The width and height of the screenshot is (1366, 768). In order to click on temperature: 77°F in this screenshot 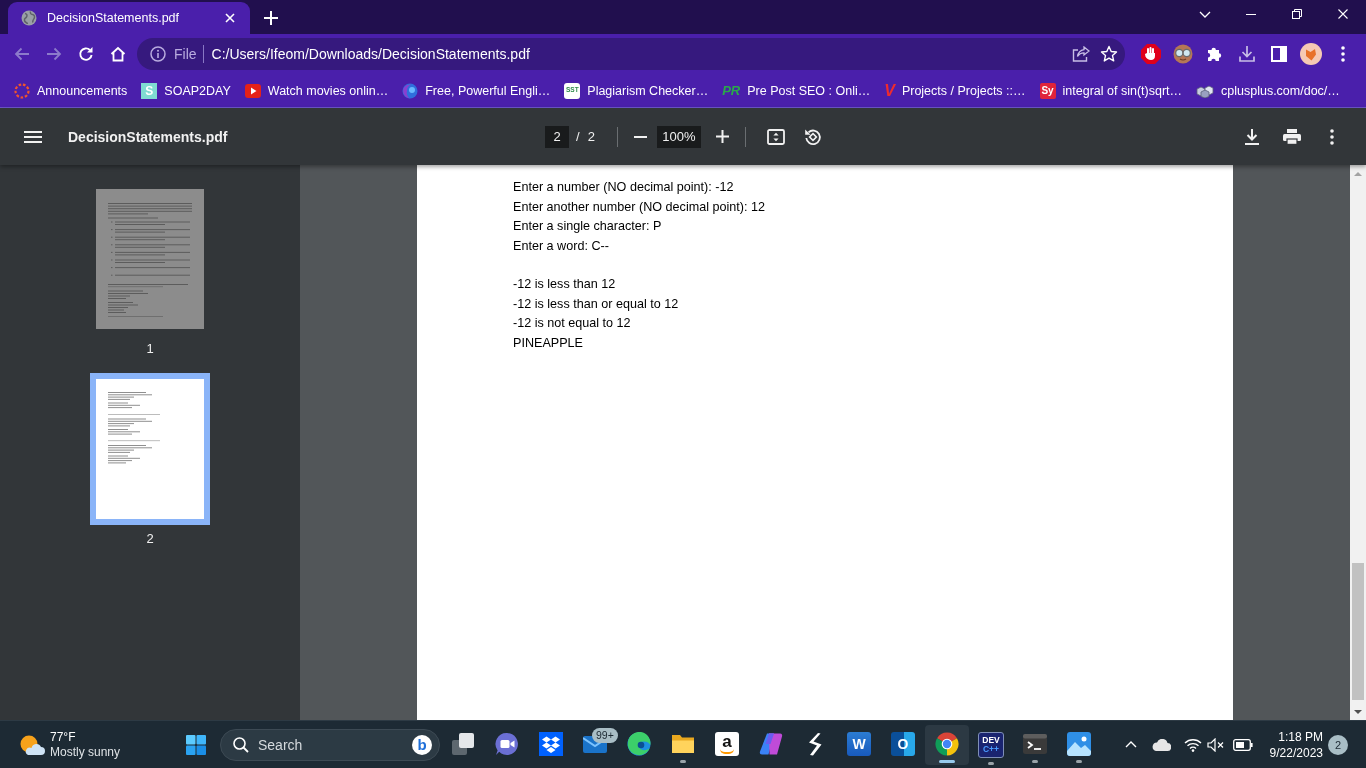, I will do `click(63, 737)`.